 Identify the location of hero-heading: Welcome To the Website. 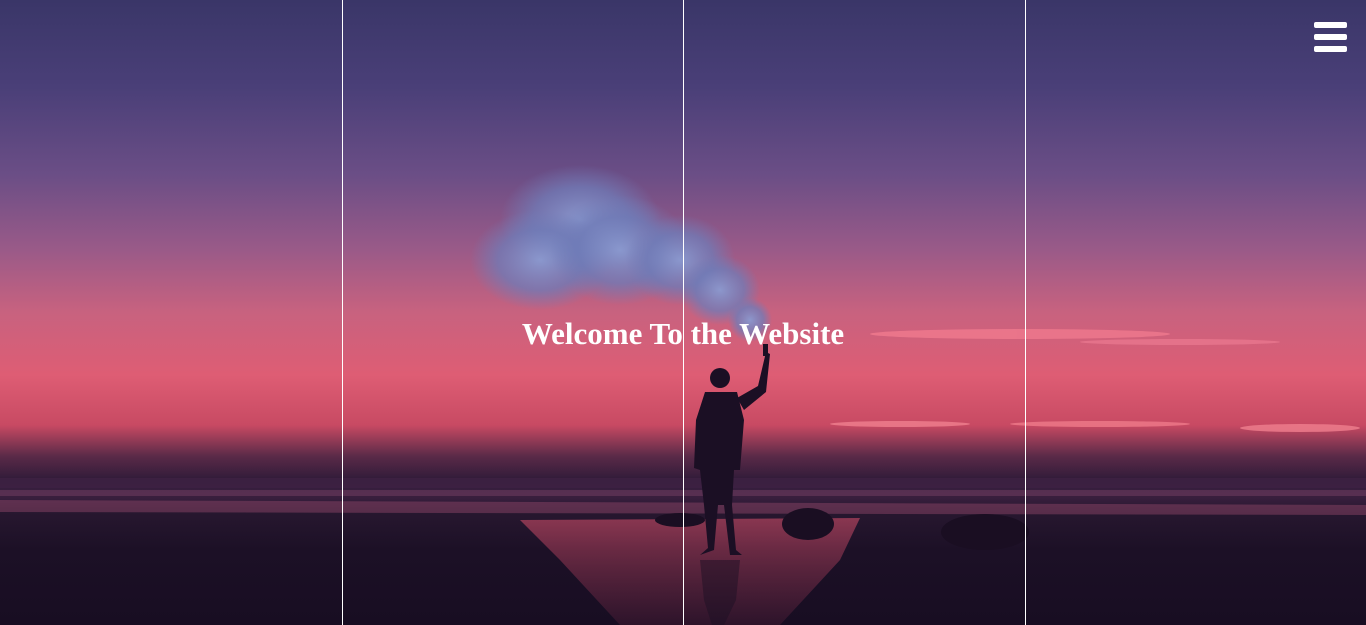
(683, 333).